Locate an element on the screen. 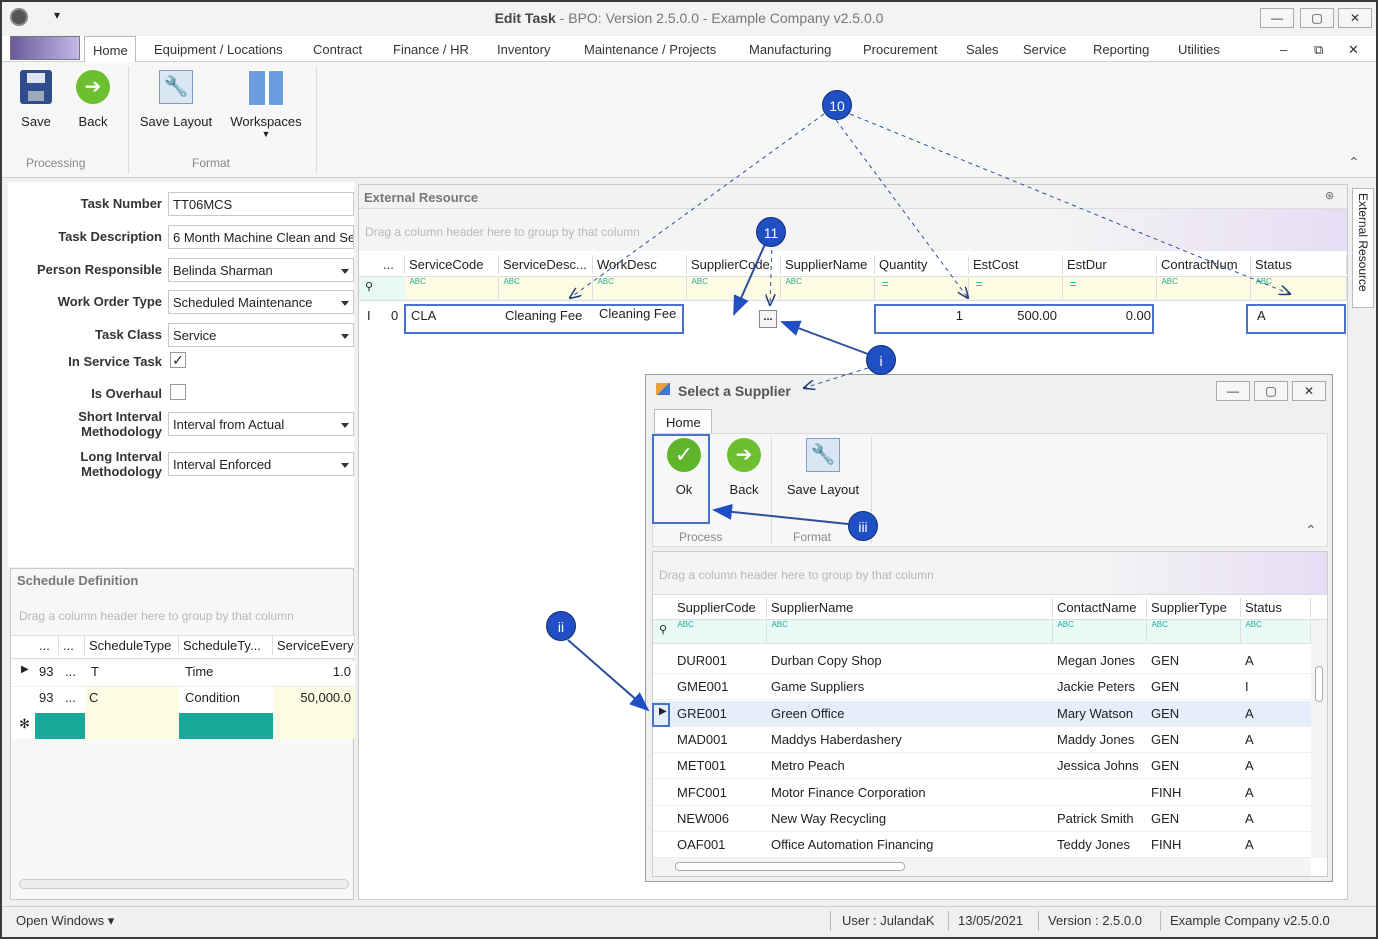  callout-11: 11 is located at coordinates (771, 232).